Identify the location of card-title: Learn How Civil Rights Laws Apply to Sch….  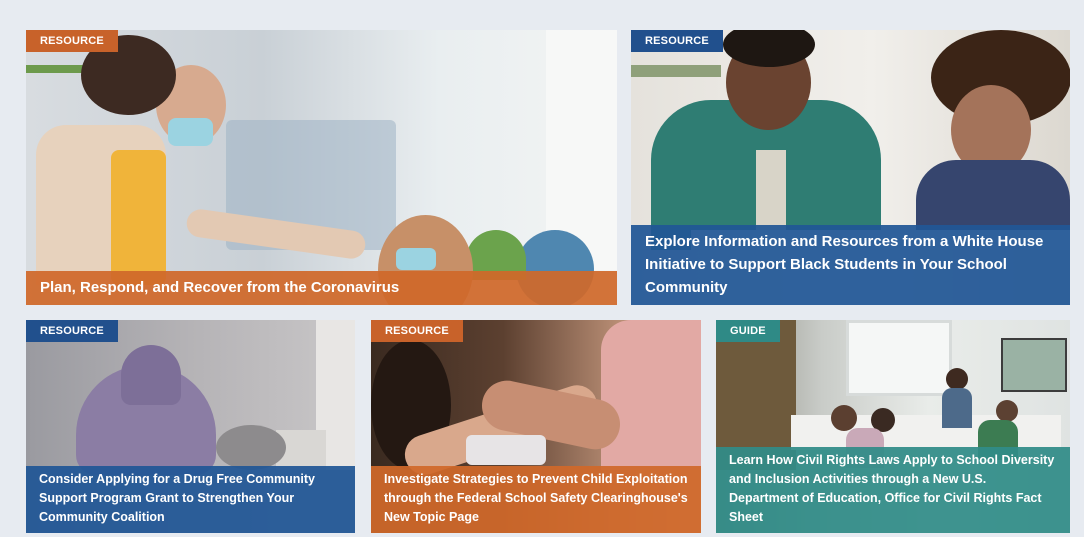
(893, 490).